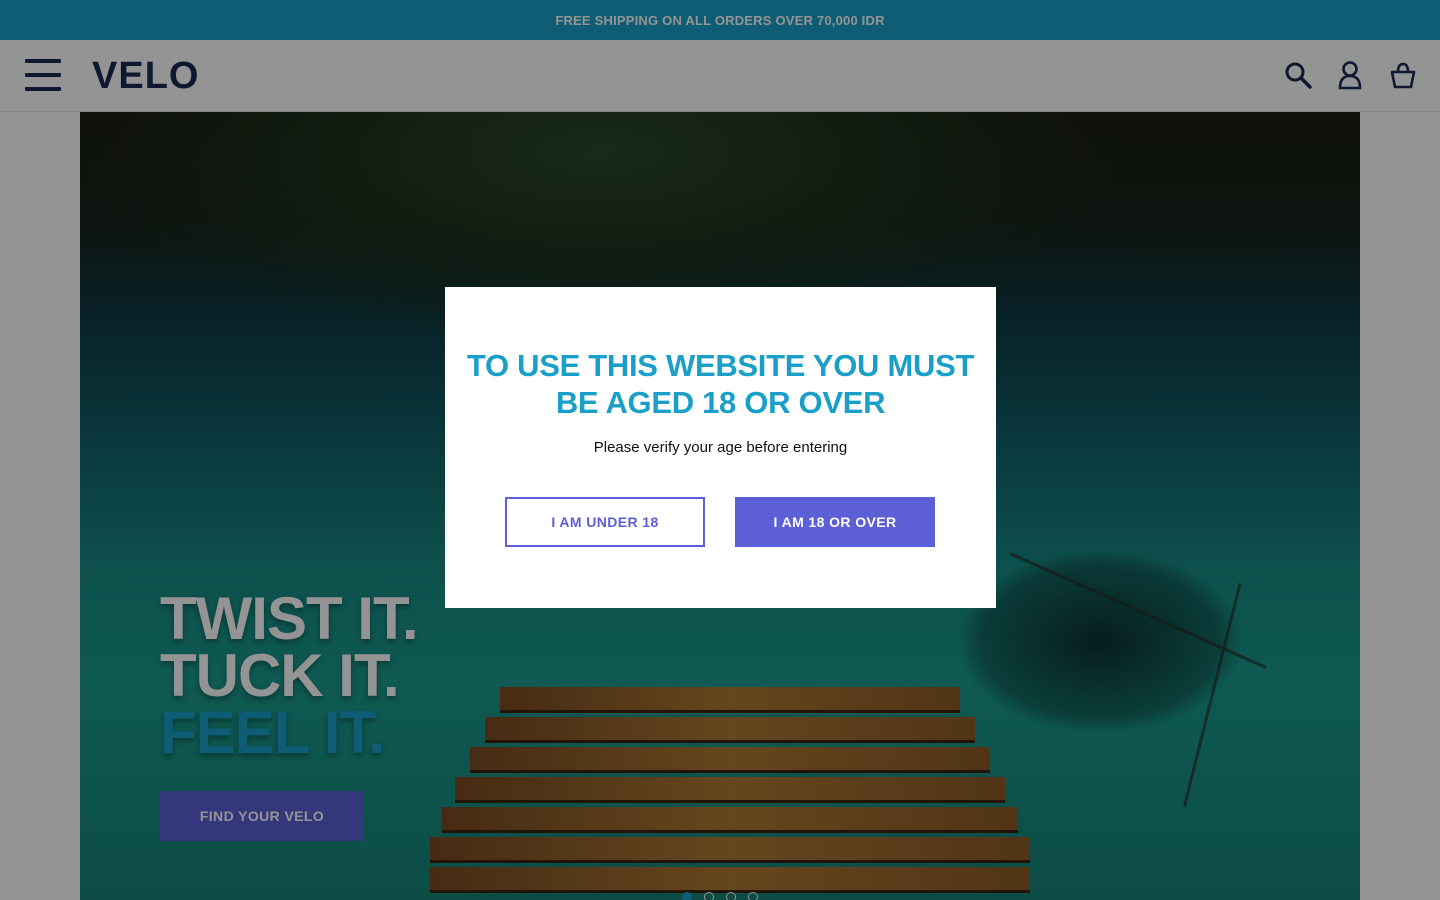 This screenshot has height=900, width=1440. I want to click on under-18-button: I AM UNDER 18, so click(605, 522).